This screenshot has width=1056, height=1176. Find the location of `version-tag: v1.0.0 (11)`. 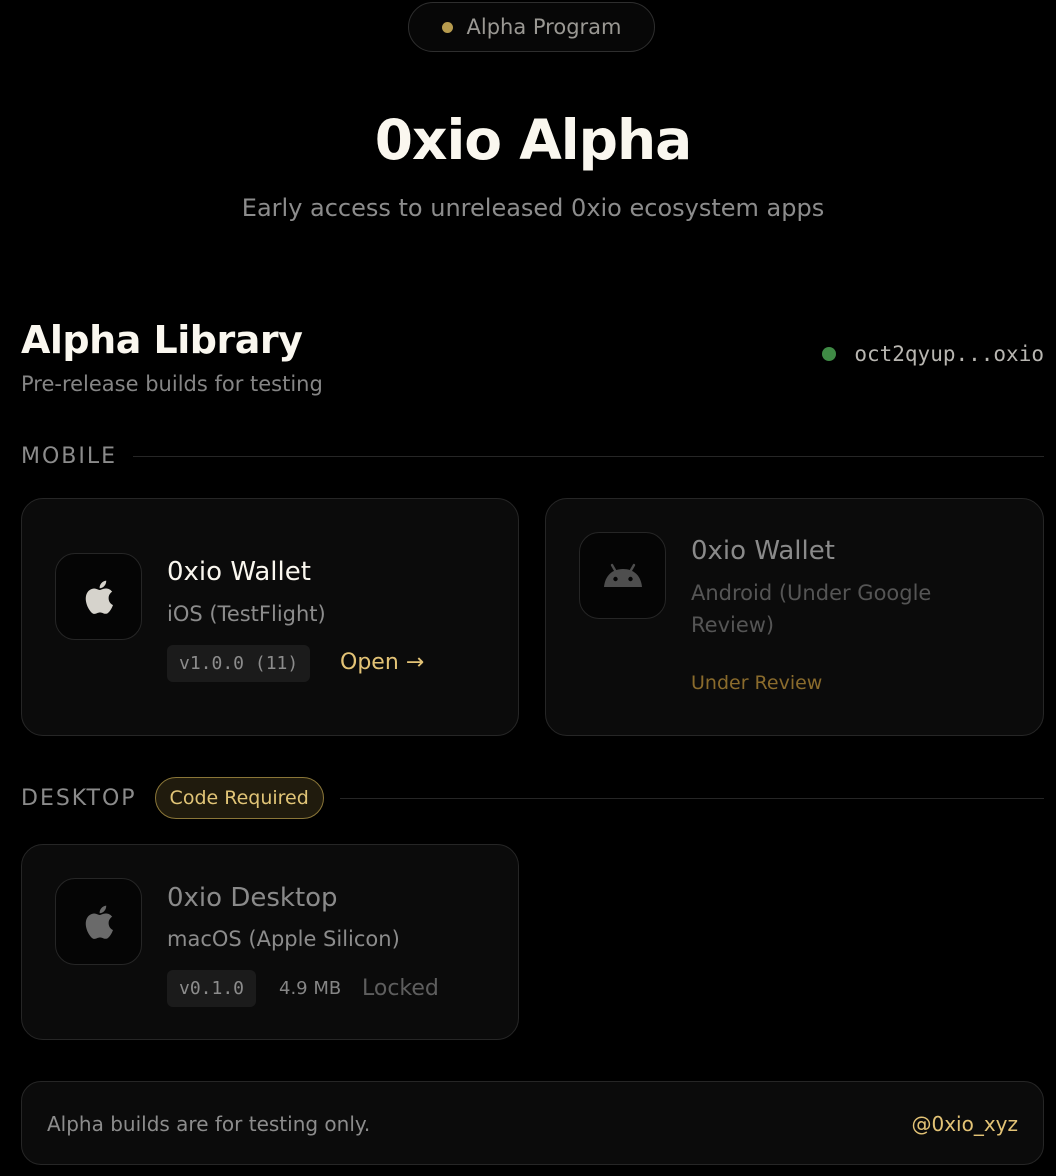

version-tag: v1.0.0 (11) is located at coordinates (239, 663).